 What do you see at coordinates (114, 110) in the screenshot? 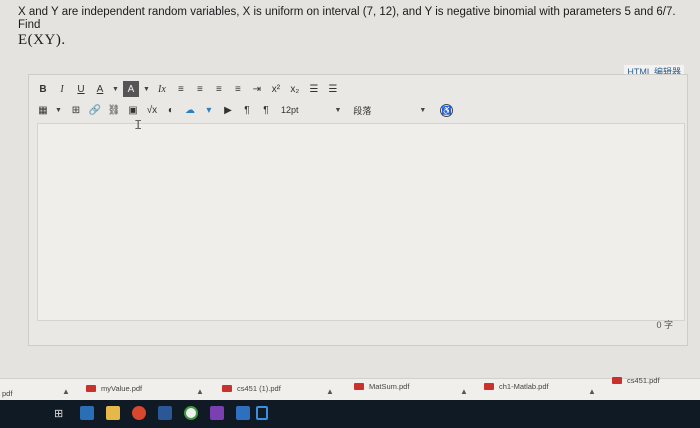
I see `unlink-icon: ⛓` at bounding box center [114, 110].